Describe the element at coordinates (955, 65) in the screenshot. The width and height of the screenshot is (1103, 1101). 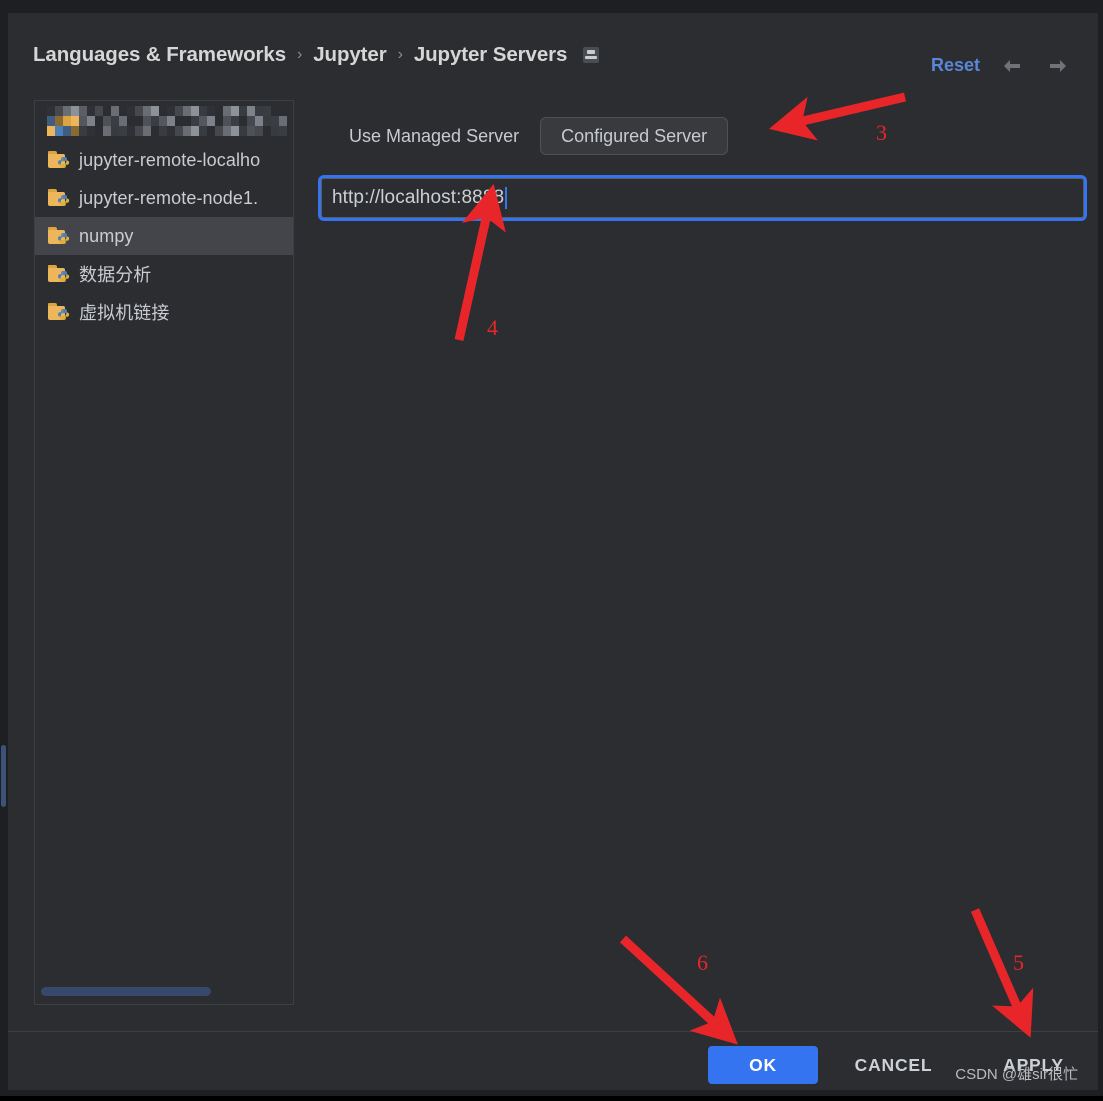
I see `reset-link: Reset` at that location.